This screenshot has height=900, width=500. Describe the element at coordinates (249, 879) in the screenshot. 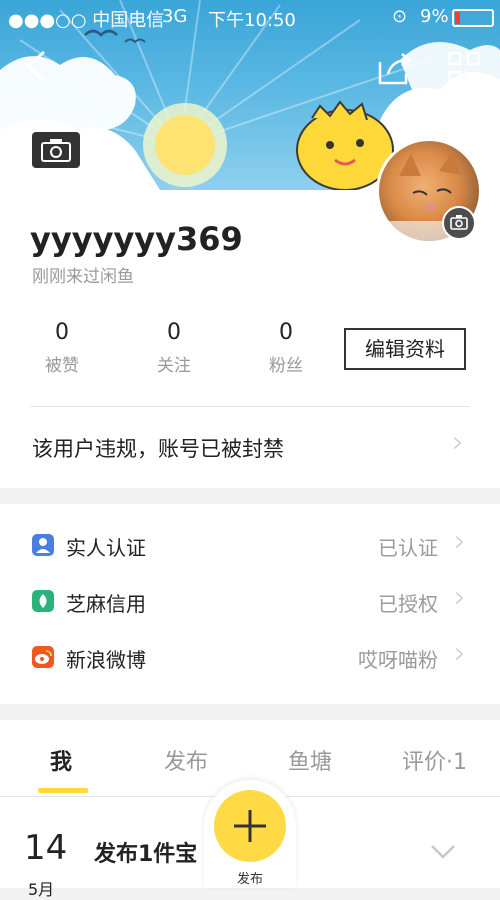

I see `publish-label: 发布` at that location.